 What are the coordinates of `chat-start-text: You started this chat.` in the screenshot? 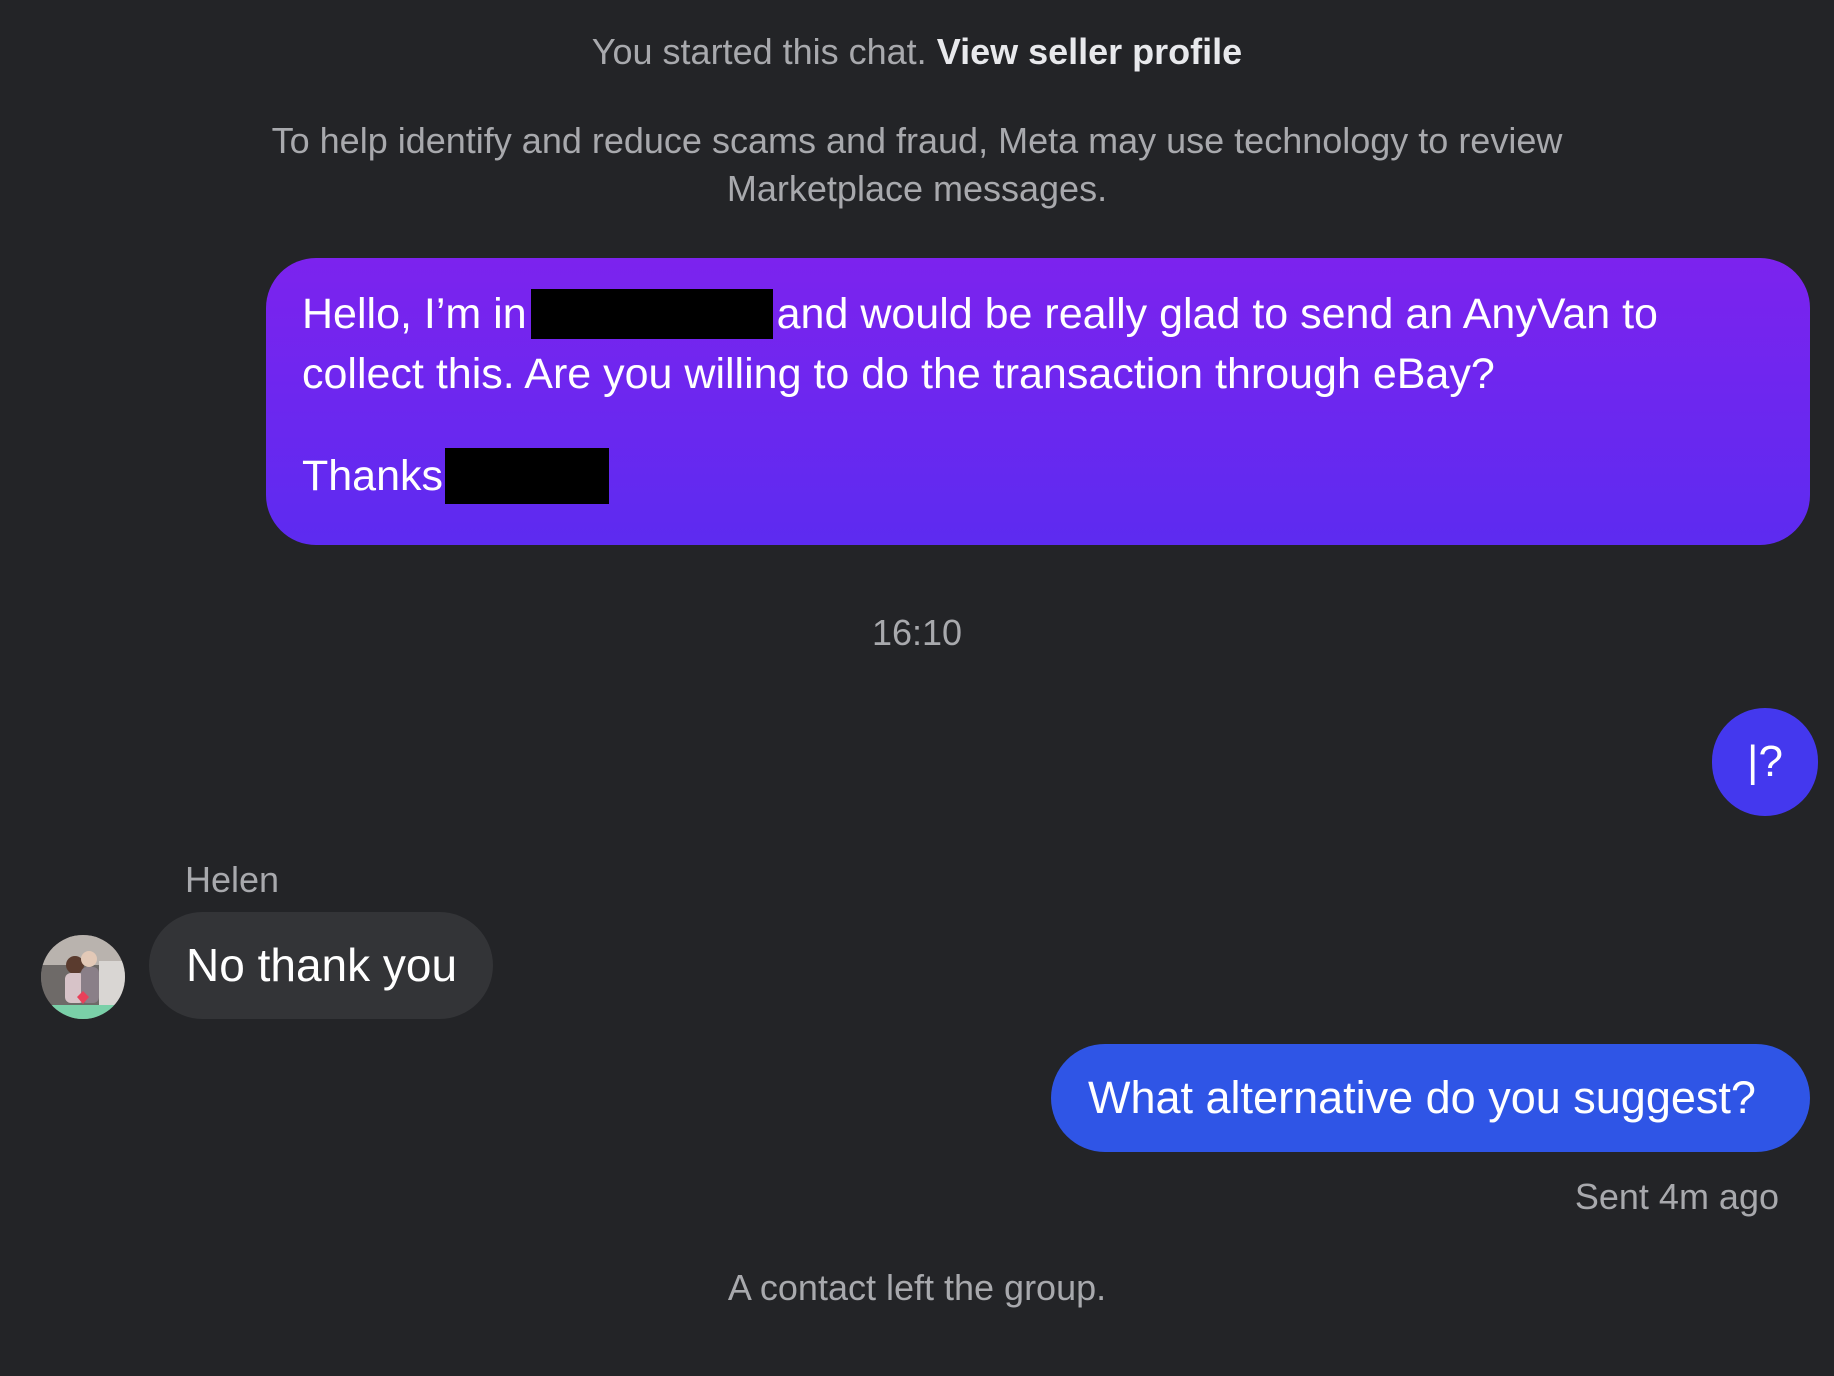 It's located at (759, 51).